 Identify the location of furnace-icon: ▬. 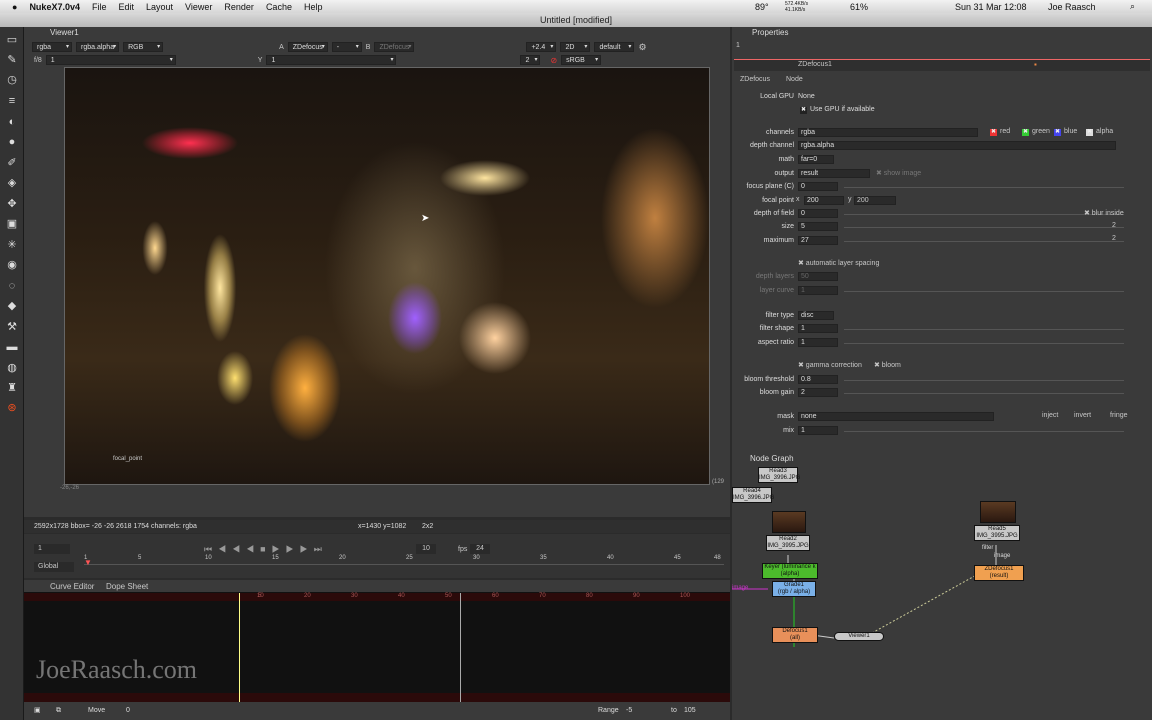
(12, 347).